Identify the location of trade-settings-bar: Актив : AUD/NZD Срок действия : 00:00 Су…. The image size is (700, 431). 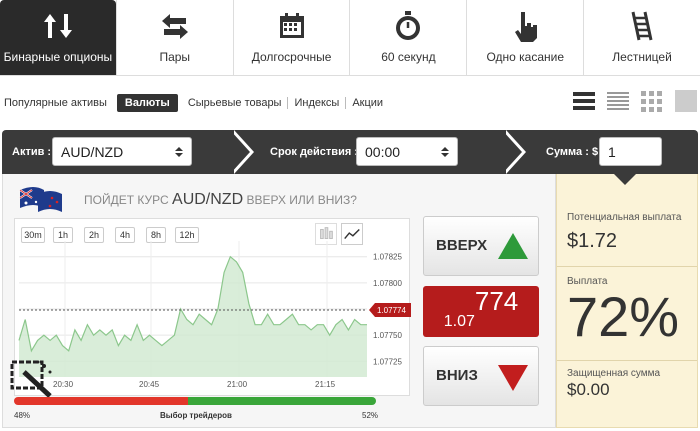
(350, 152).